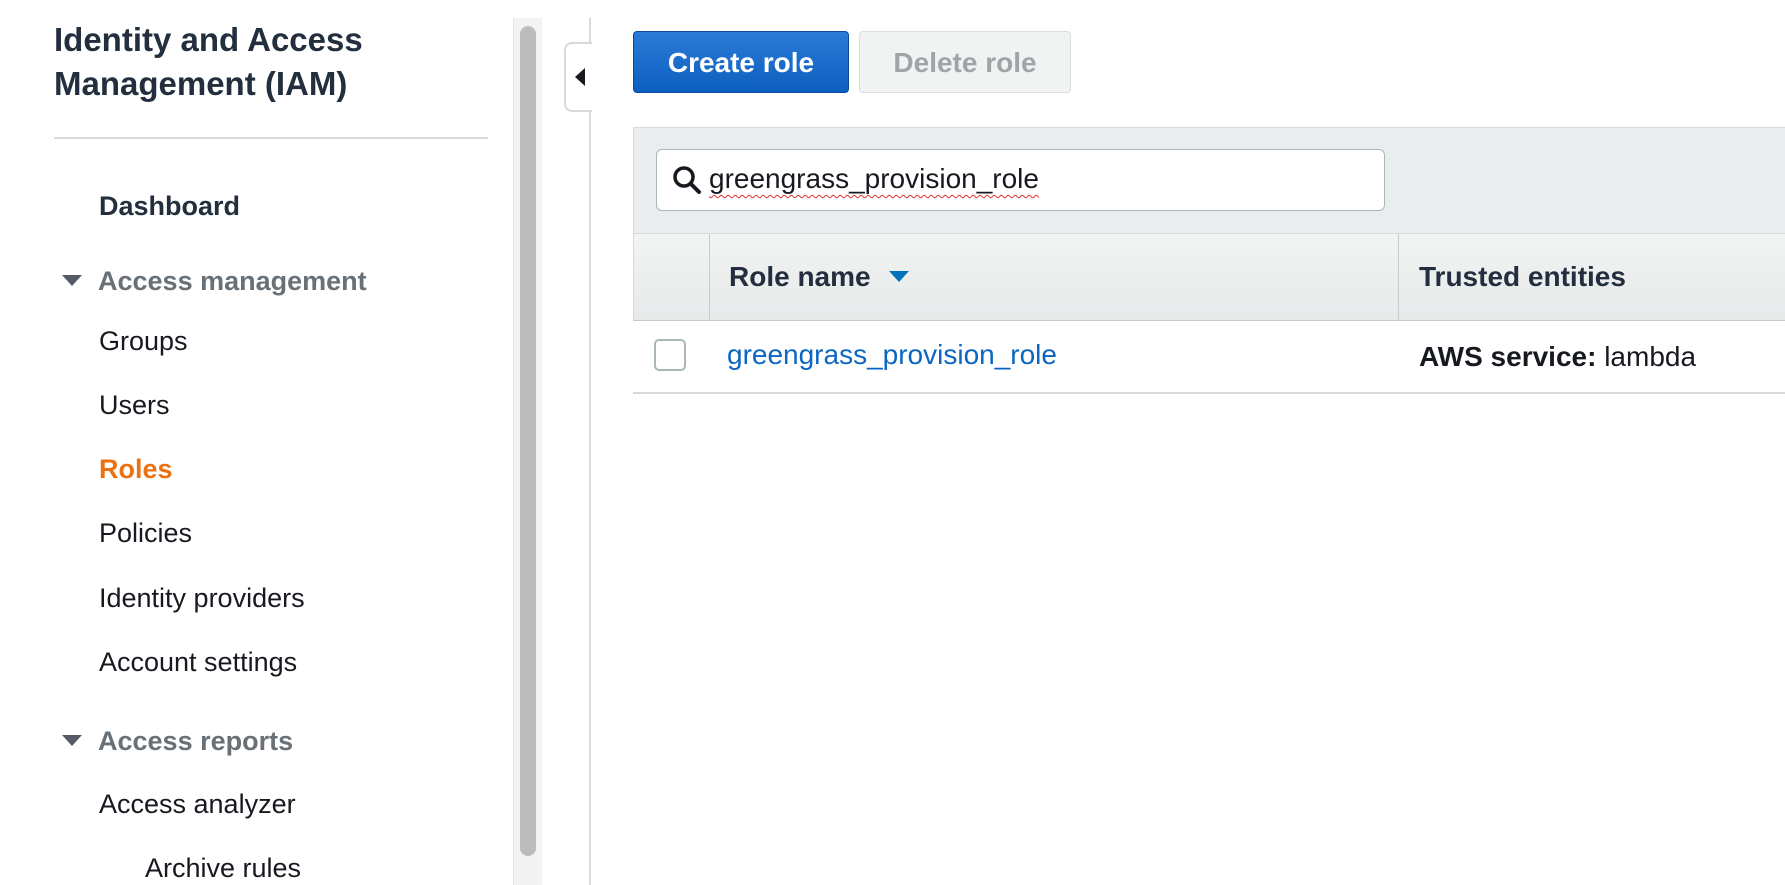 This screenshot has height=885, width=1785. Describe the element at coordinates (898, 277) in the screenshot. I see `sort-caret-icon` at that location.